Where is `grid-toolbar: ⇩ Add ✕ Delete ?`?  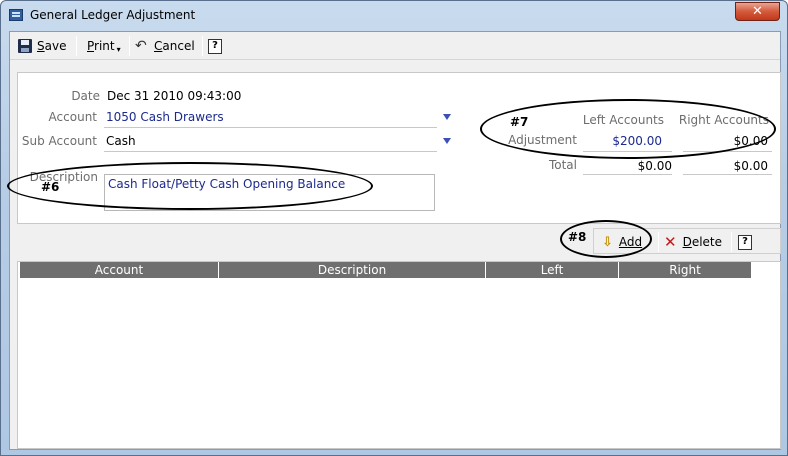
grid-toolbar: ⇩ Add ✕ Delete ? is located at coordinates (687, 241).